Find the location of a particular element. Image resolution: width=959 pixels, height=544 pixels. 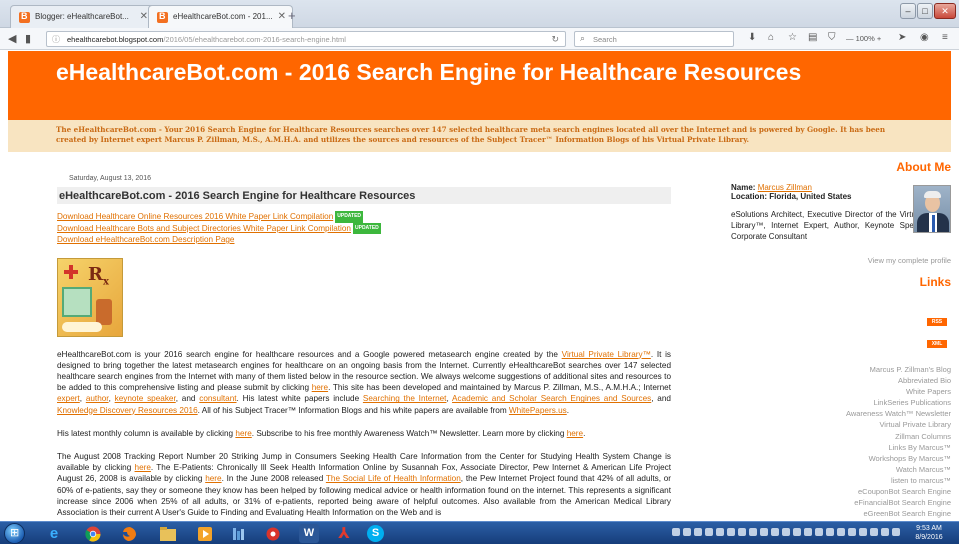

menu-icon: ≡ is located at coordinates (945, 37).